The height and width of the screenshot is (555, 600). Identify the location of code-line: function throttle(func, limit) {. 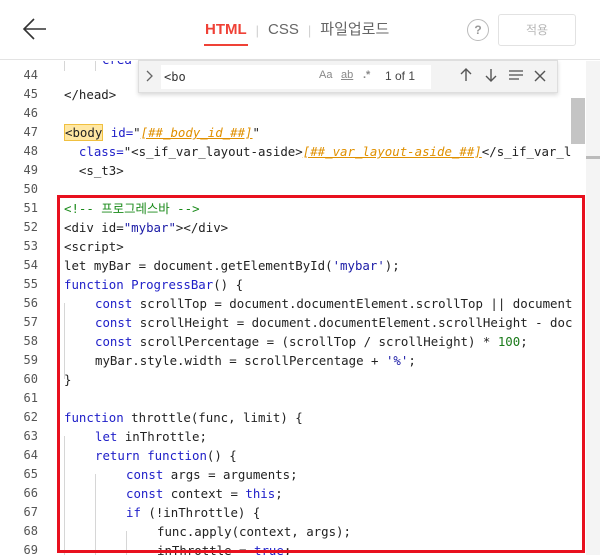
(183, 417).